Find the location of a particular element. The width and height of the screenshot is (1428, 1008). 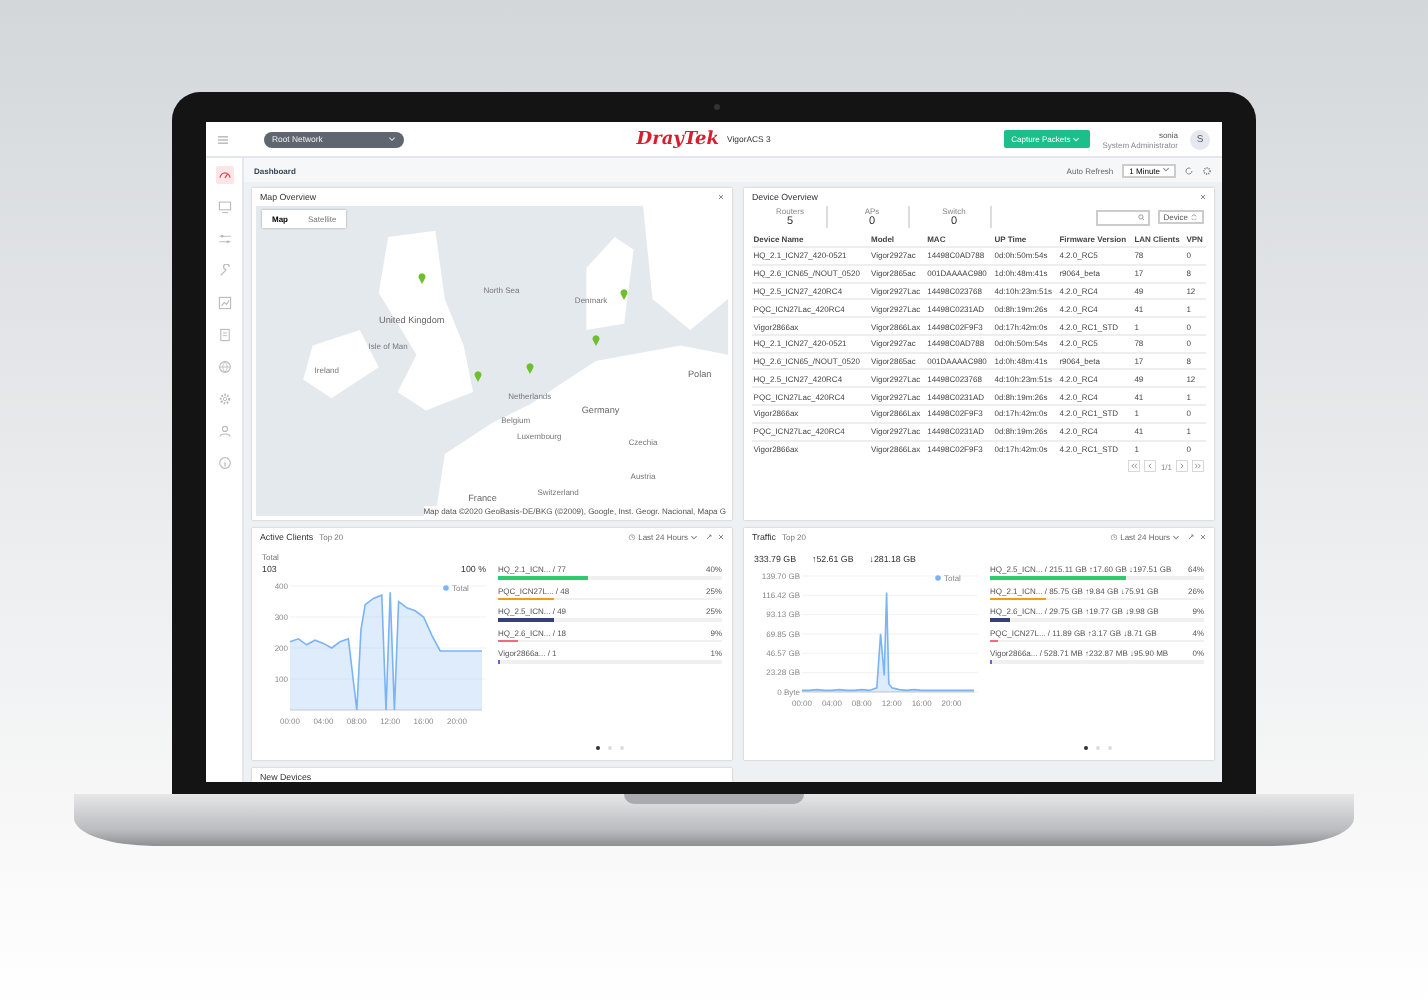

gauge-icon is located at coordinates (224, 175).